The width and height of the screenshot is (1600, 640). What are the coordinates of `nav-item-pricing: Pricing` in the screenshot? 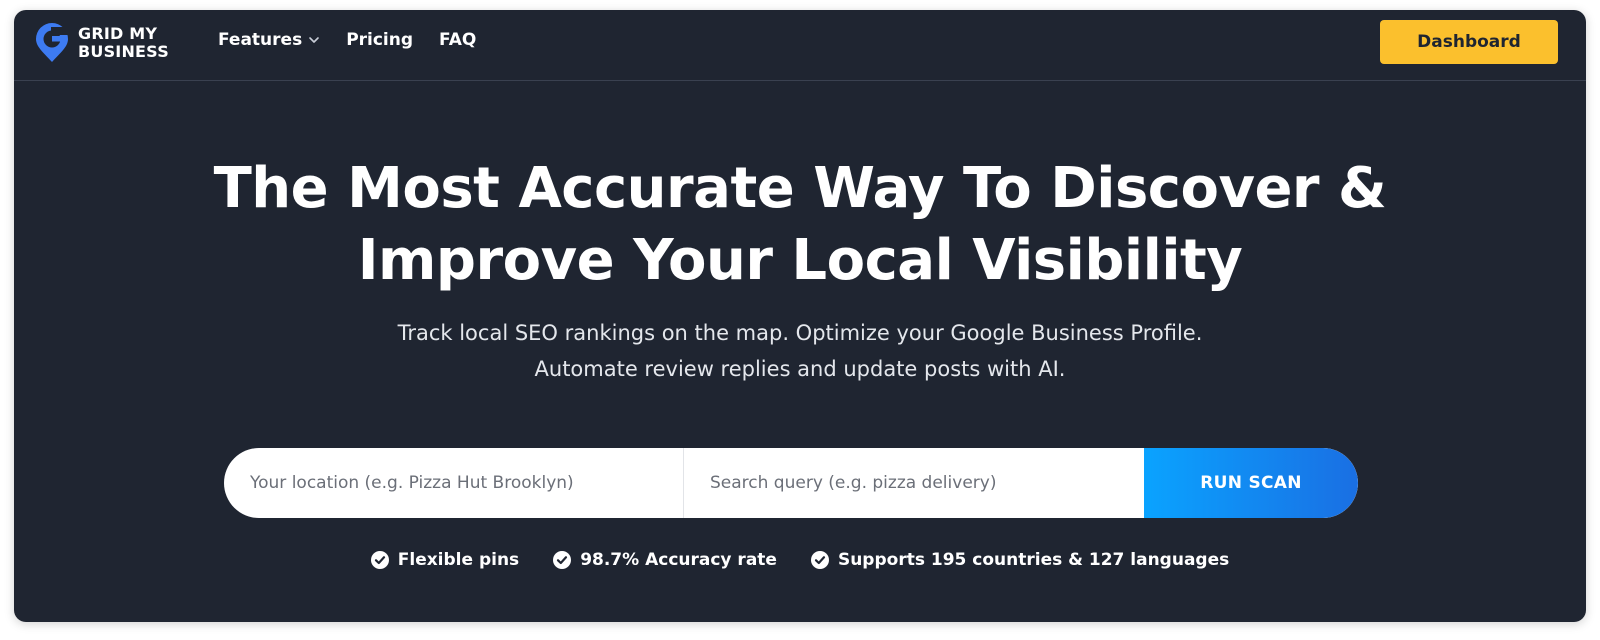 It's located at (379, 40).